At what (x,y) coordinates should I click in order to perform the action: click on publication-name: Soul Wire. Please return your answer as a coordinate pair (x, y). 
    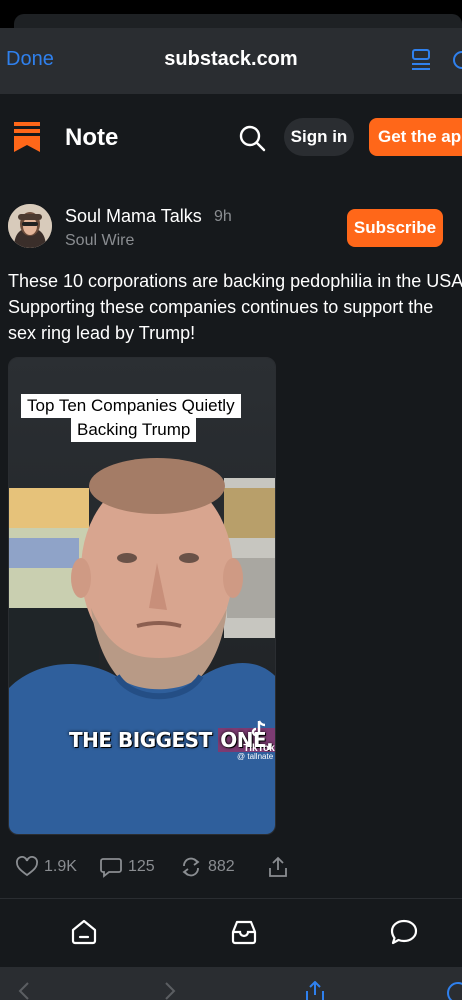
    Looking at the image, I should click on (99, 241).